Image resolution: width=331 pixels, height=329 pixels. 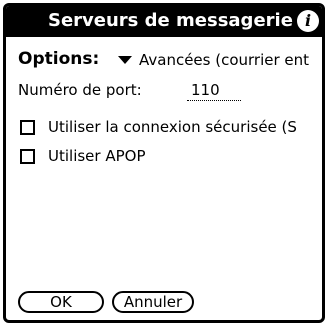 What do you see at coordinates (61, 302) in the screenshot?
I see `ok-button: OK` at bounding box center [61, 302].